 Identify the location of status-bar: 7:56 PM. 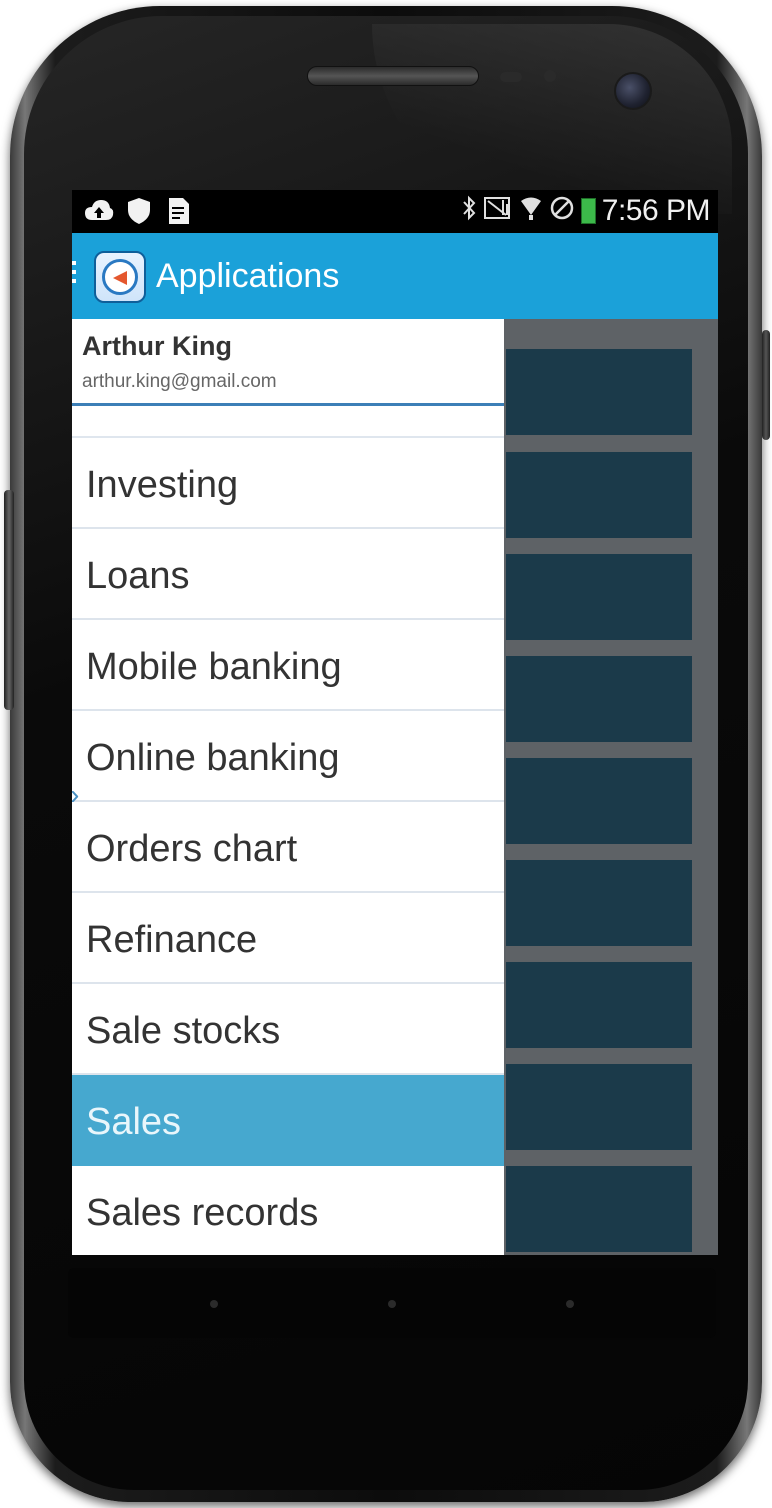
(395, 211).